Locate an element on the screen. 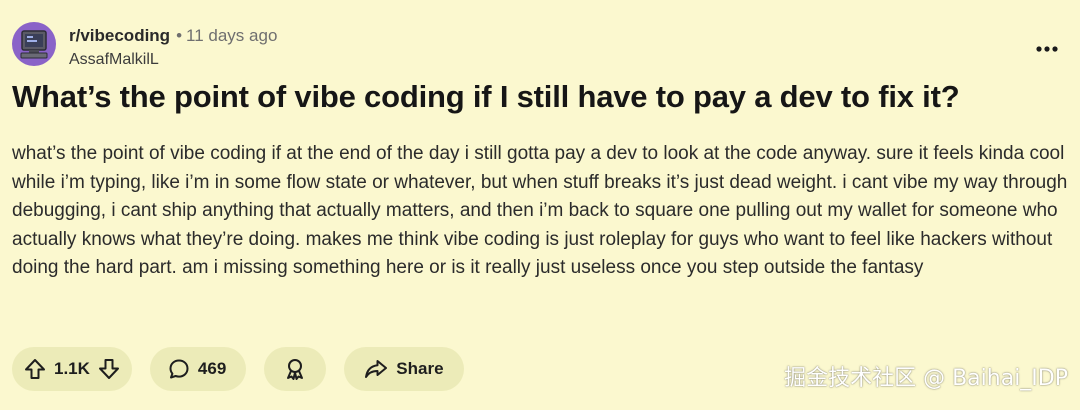 The image size is (1080, 410). share-button: Share is located at coordinates (404, 369).